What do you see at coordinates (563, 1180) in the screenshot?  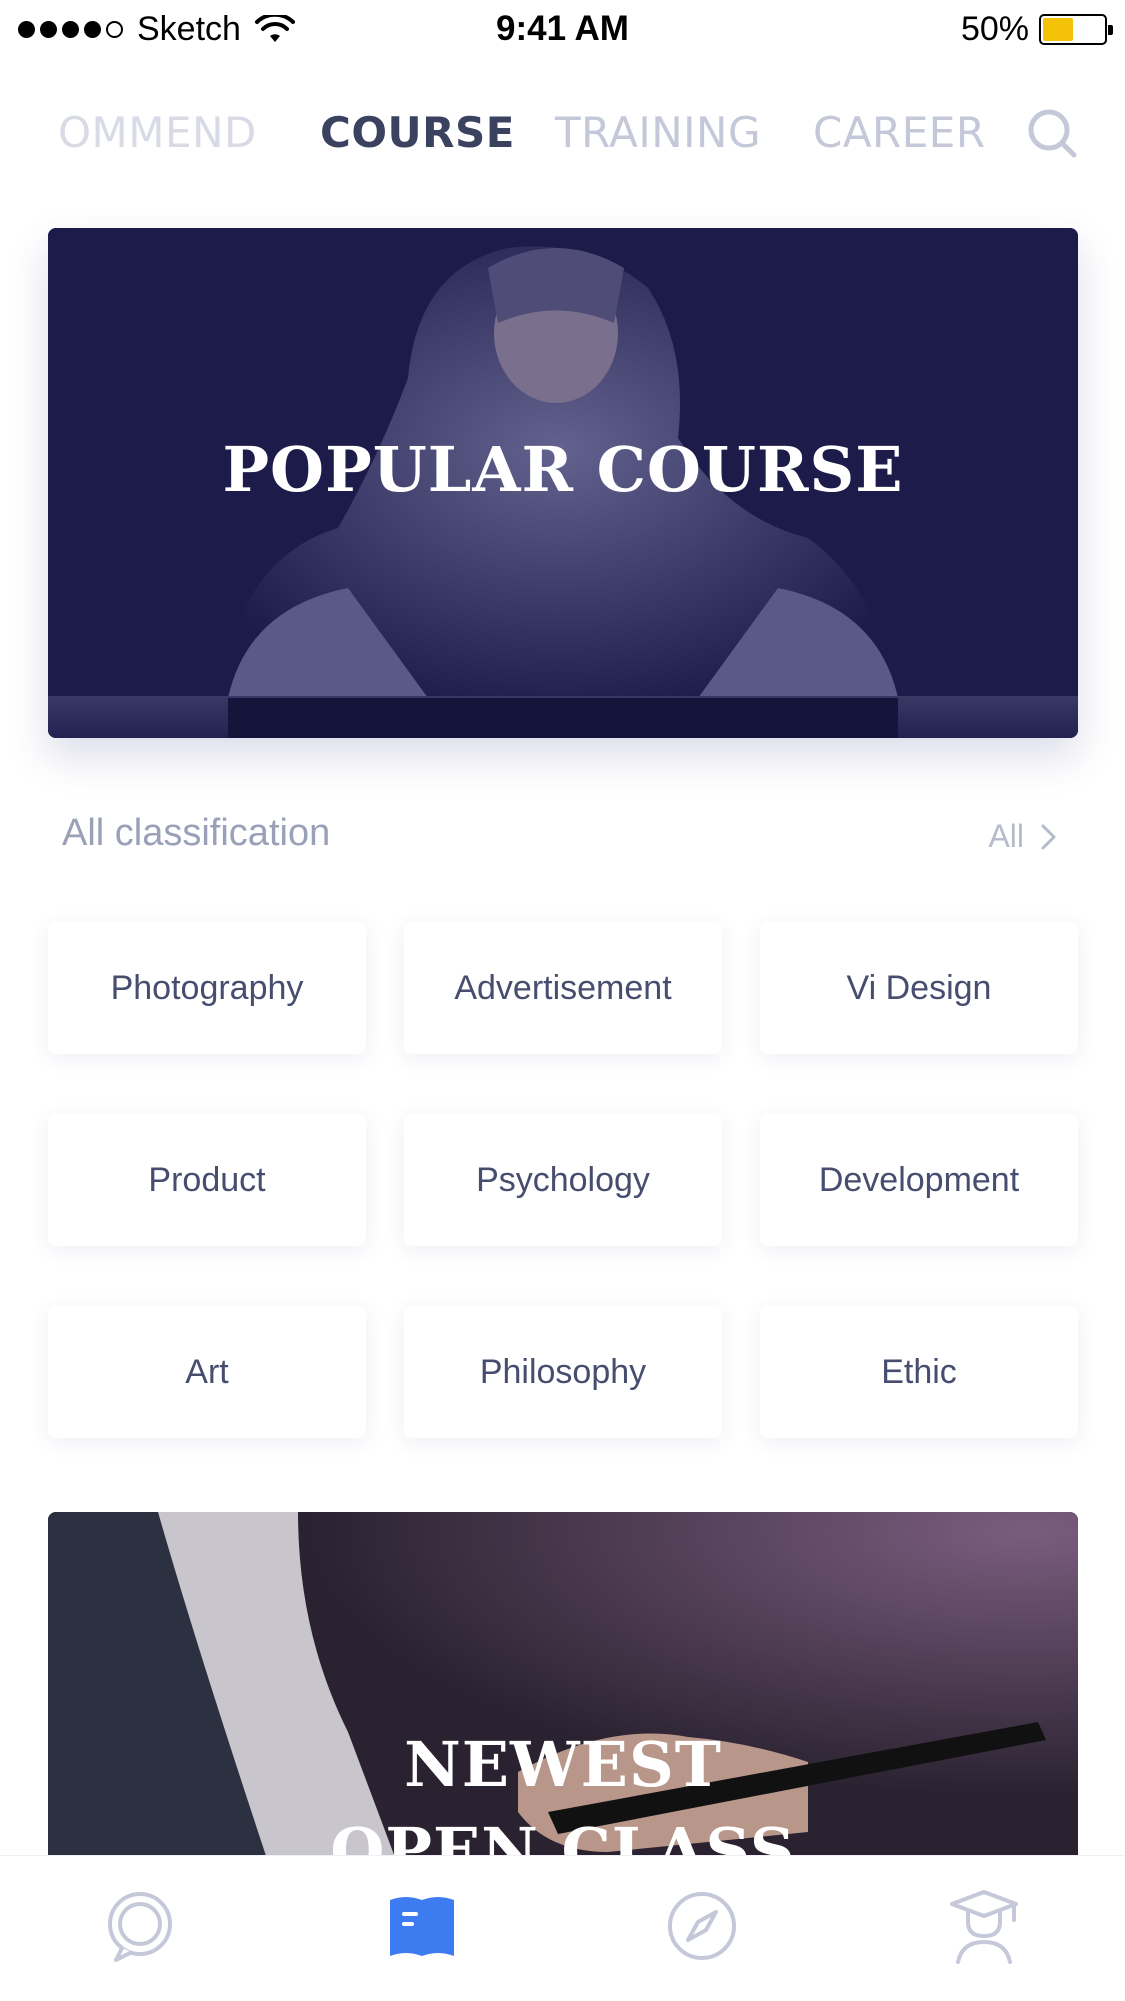 I see `category-psychology: Psychology` at bounding box center [563, 1180].